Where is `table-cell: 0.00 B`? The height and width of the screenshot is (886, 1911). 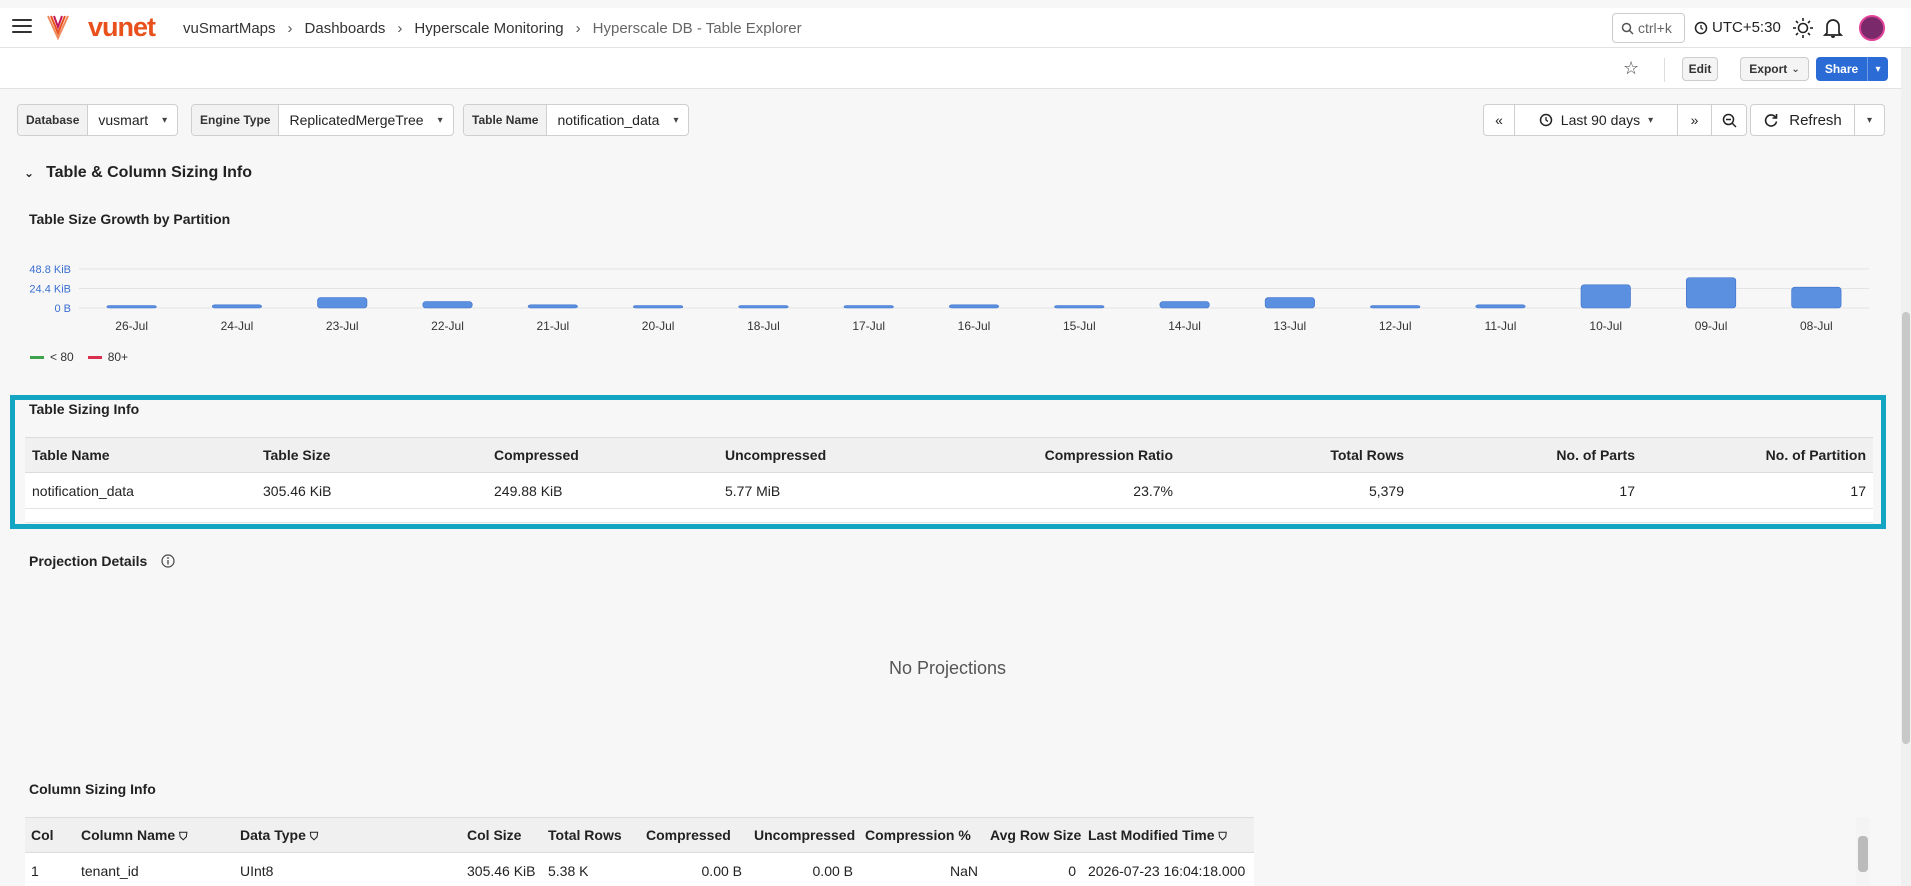
table-cell: 0.00 B is located at coordinates (694, 869).